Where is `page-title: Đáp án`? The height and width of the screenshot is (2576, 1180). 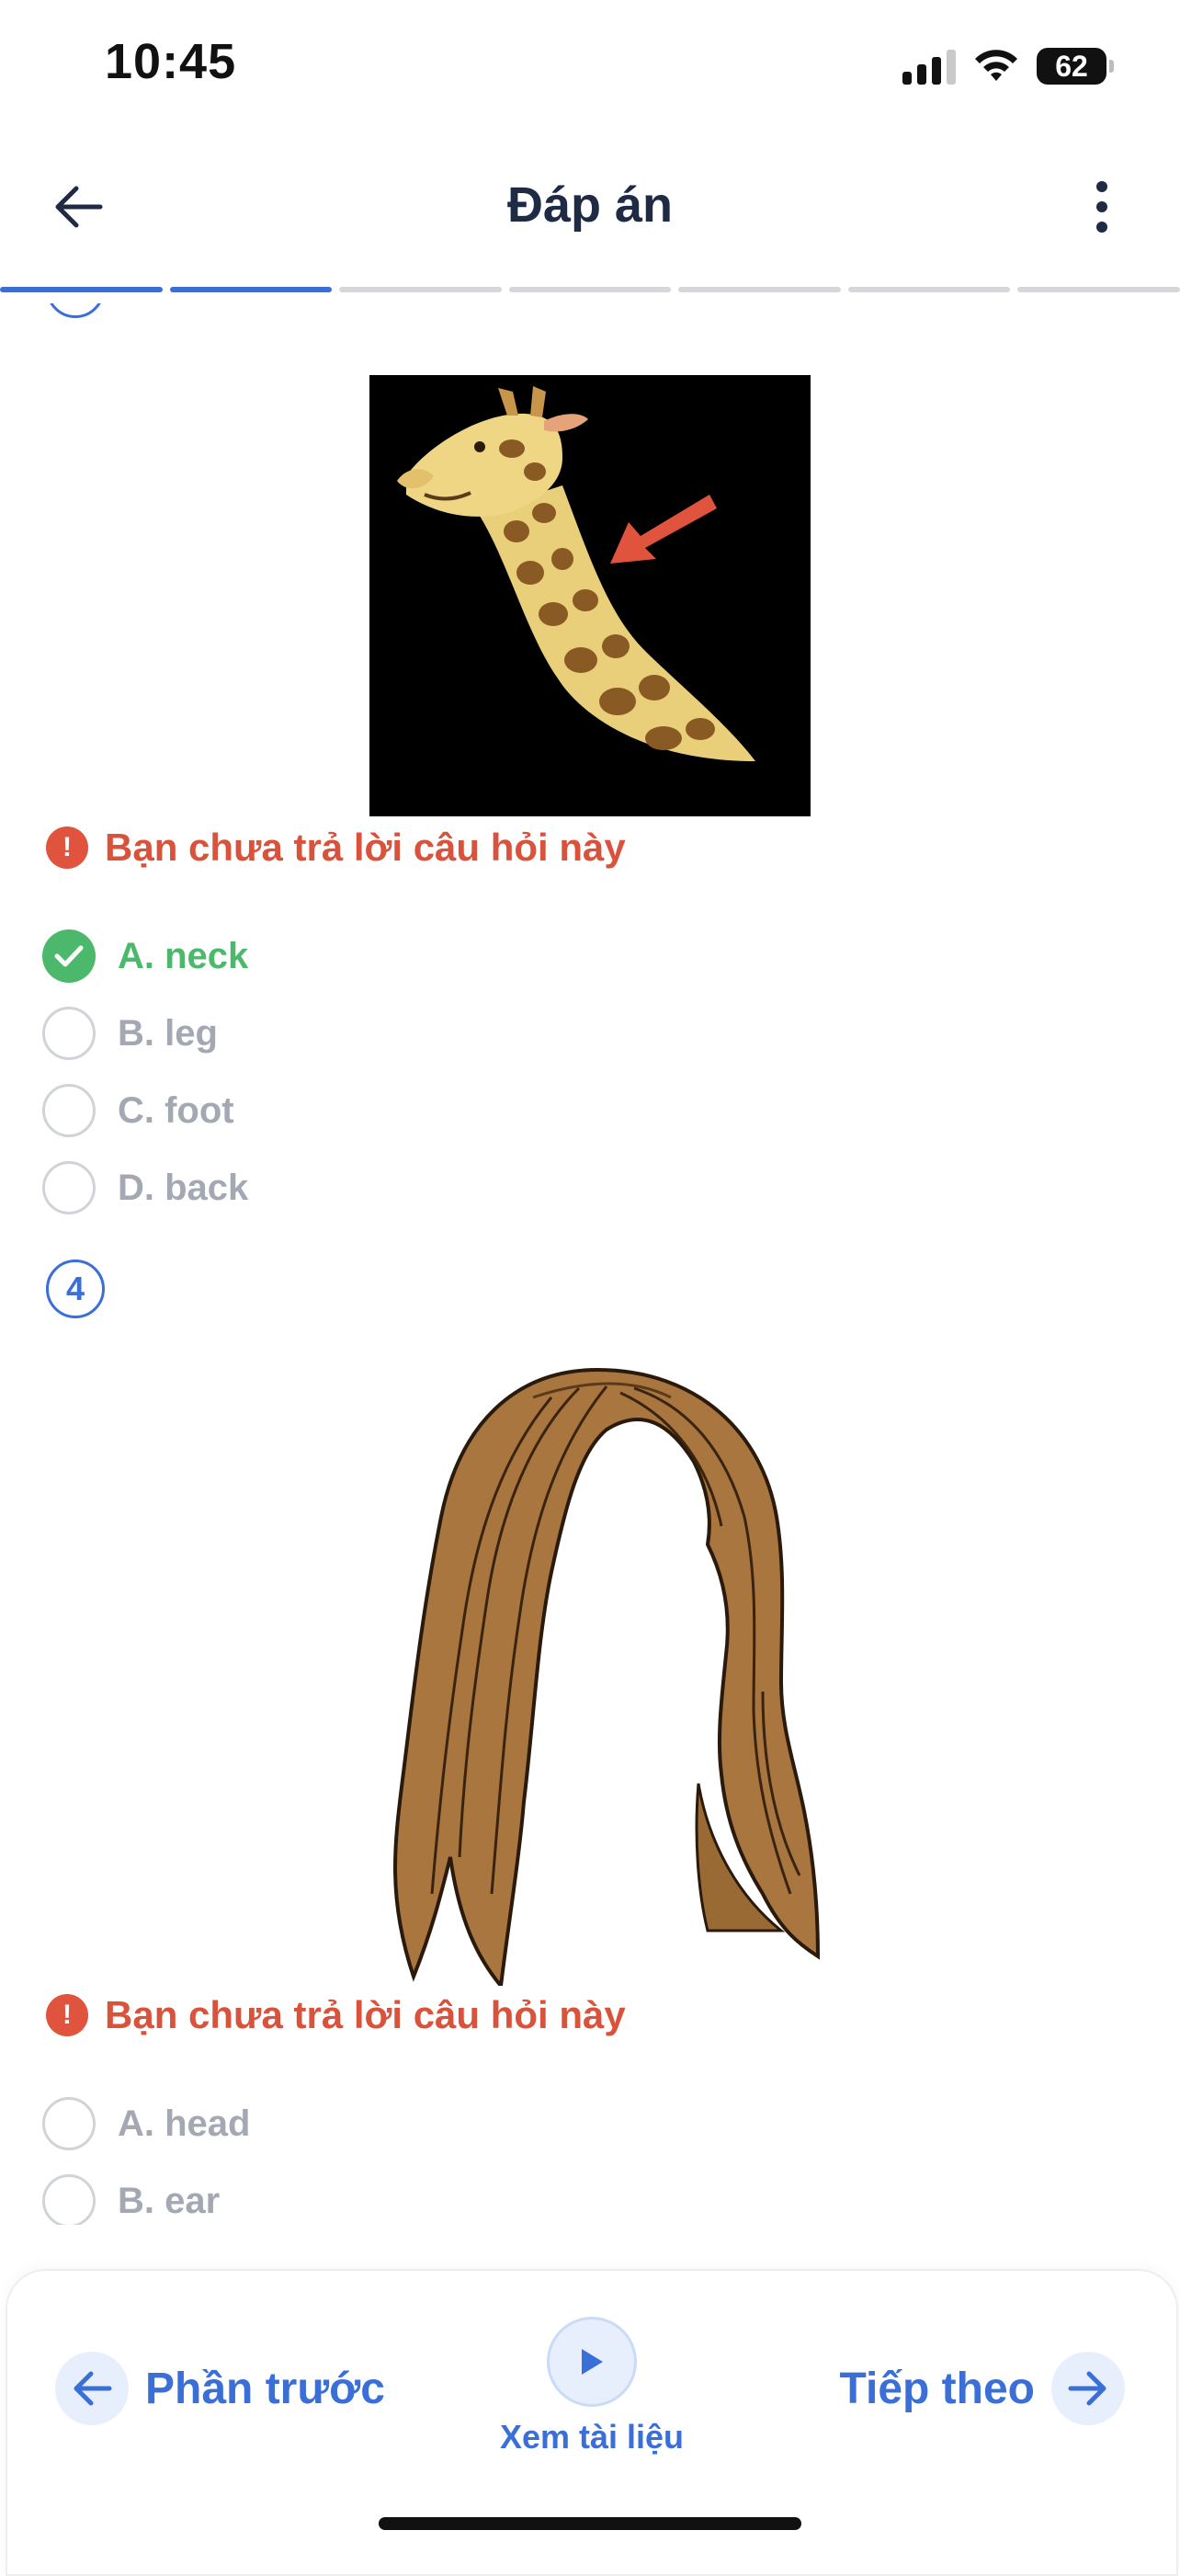 page-title: Đáp án is located at coordinates (590, 205).